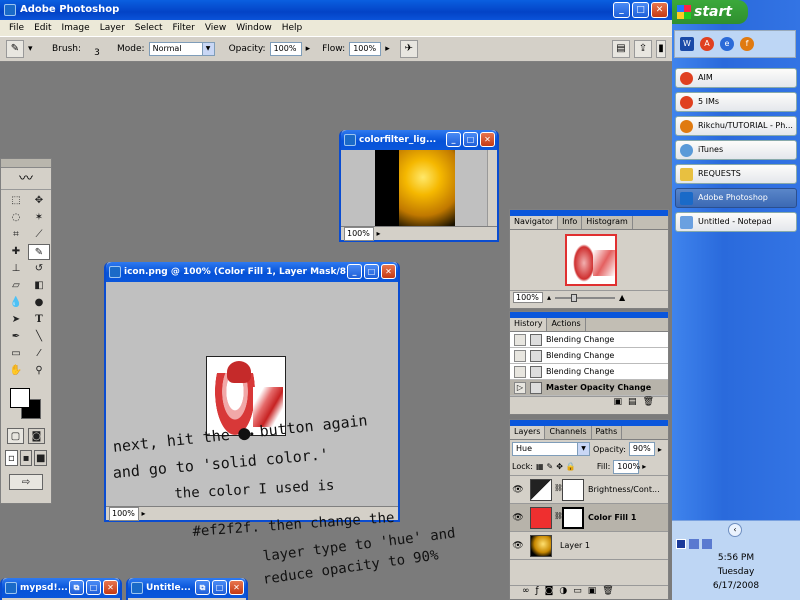 The width and height of the screenshot is (800, 600). I want to click on menu-window: Window, so click(254, 28).